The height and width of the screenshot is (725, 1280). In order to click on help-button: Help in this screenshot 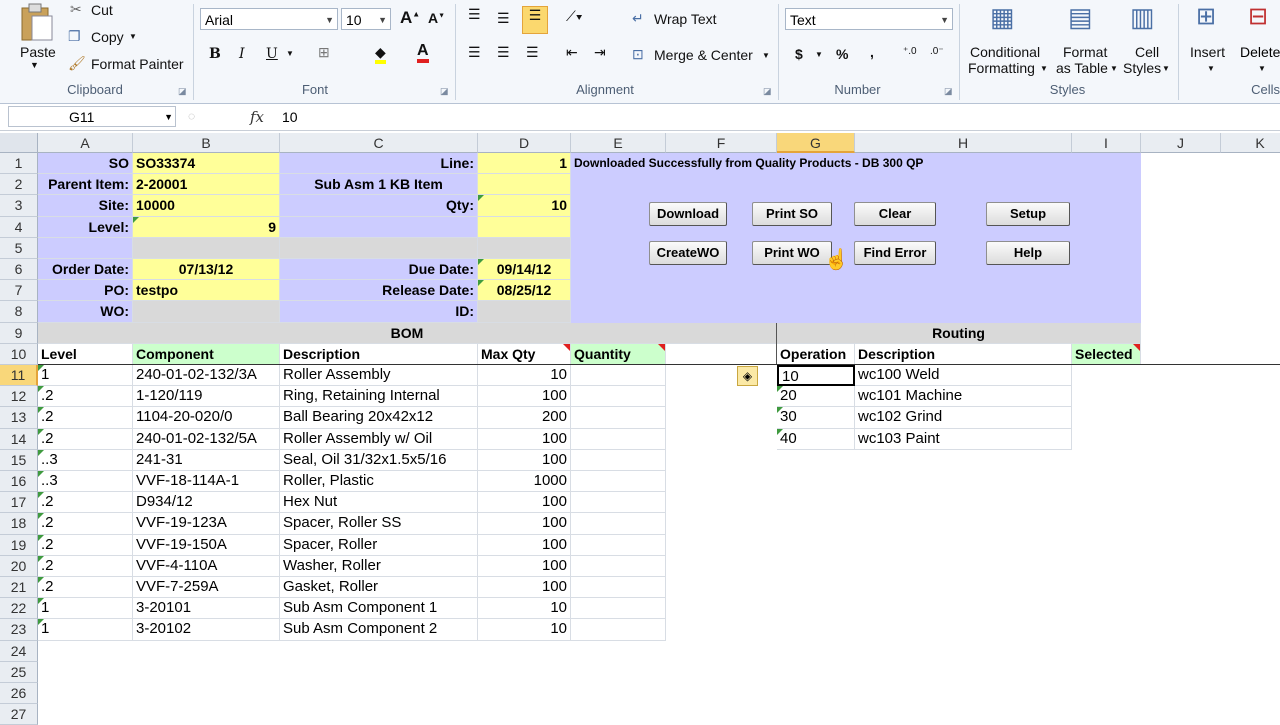, I will do `click(1028, 253)`.